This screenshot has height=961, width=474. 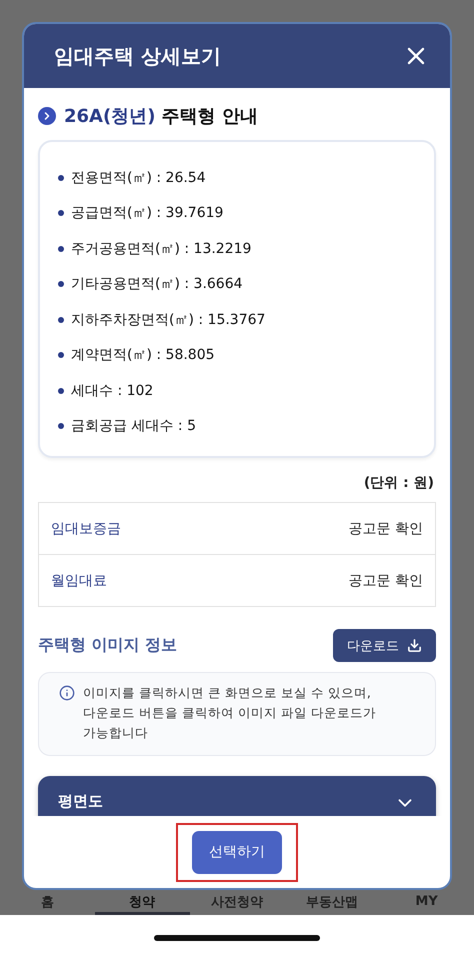 What do you see at coordinates (157, 284) in the screenshot?
I see `spec-item: 기타공용면적(㎡) : 3.6664` at bounding box center [157, 284].